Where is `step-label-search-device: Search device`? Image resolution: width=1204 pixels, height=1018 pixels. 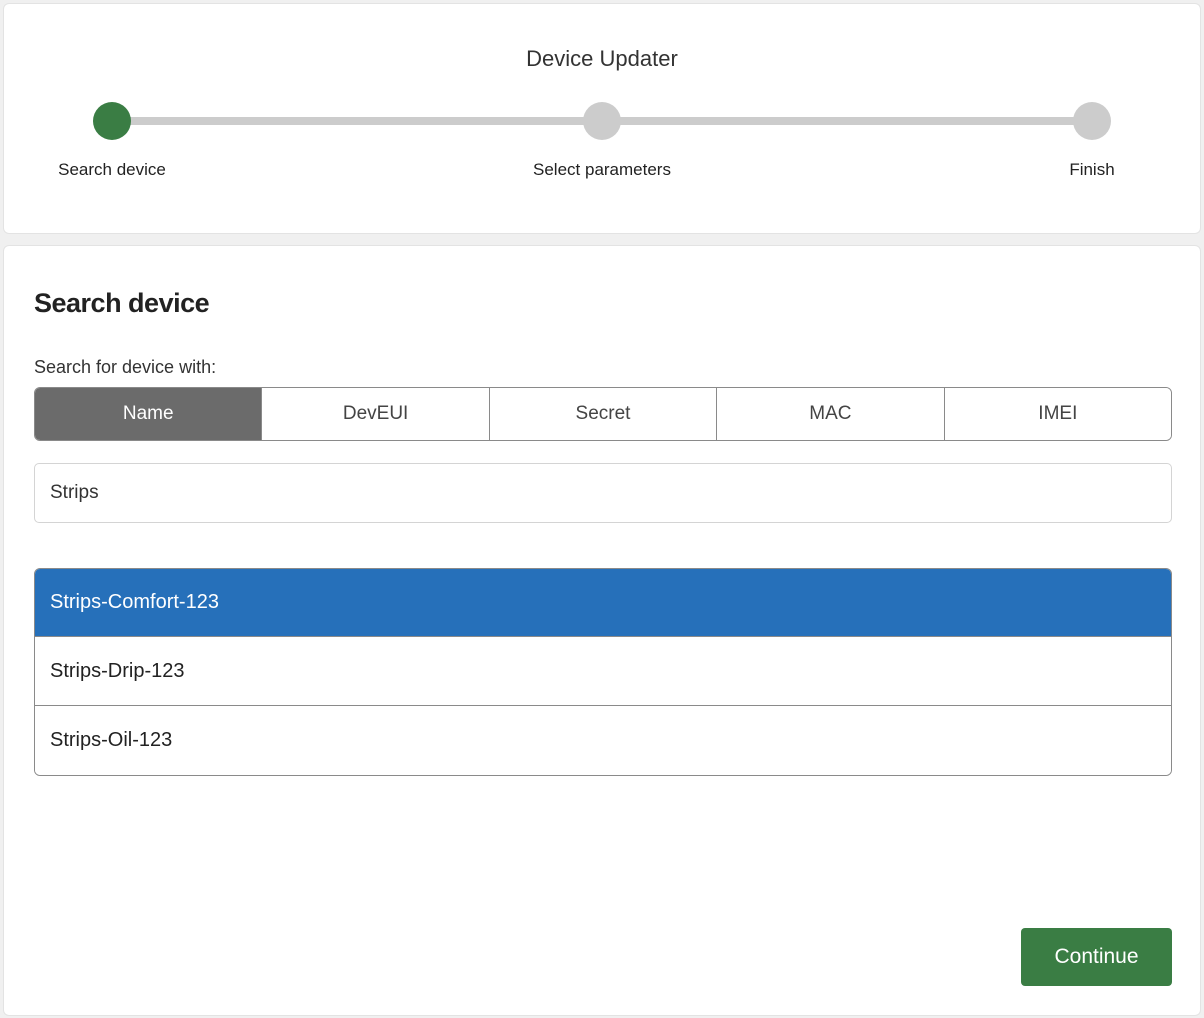 step-label-search-device: Search device is located at coordinates (112, 169).